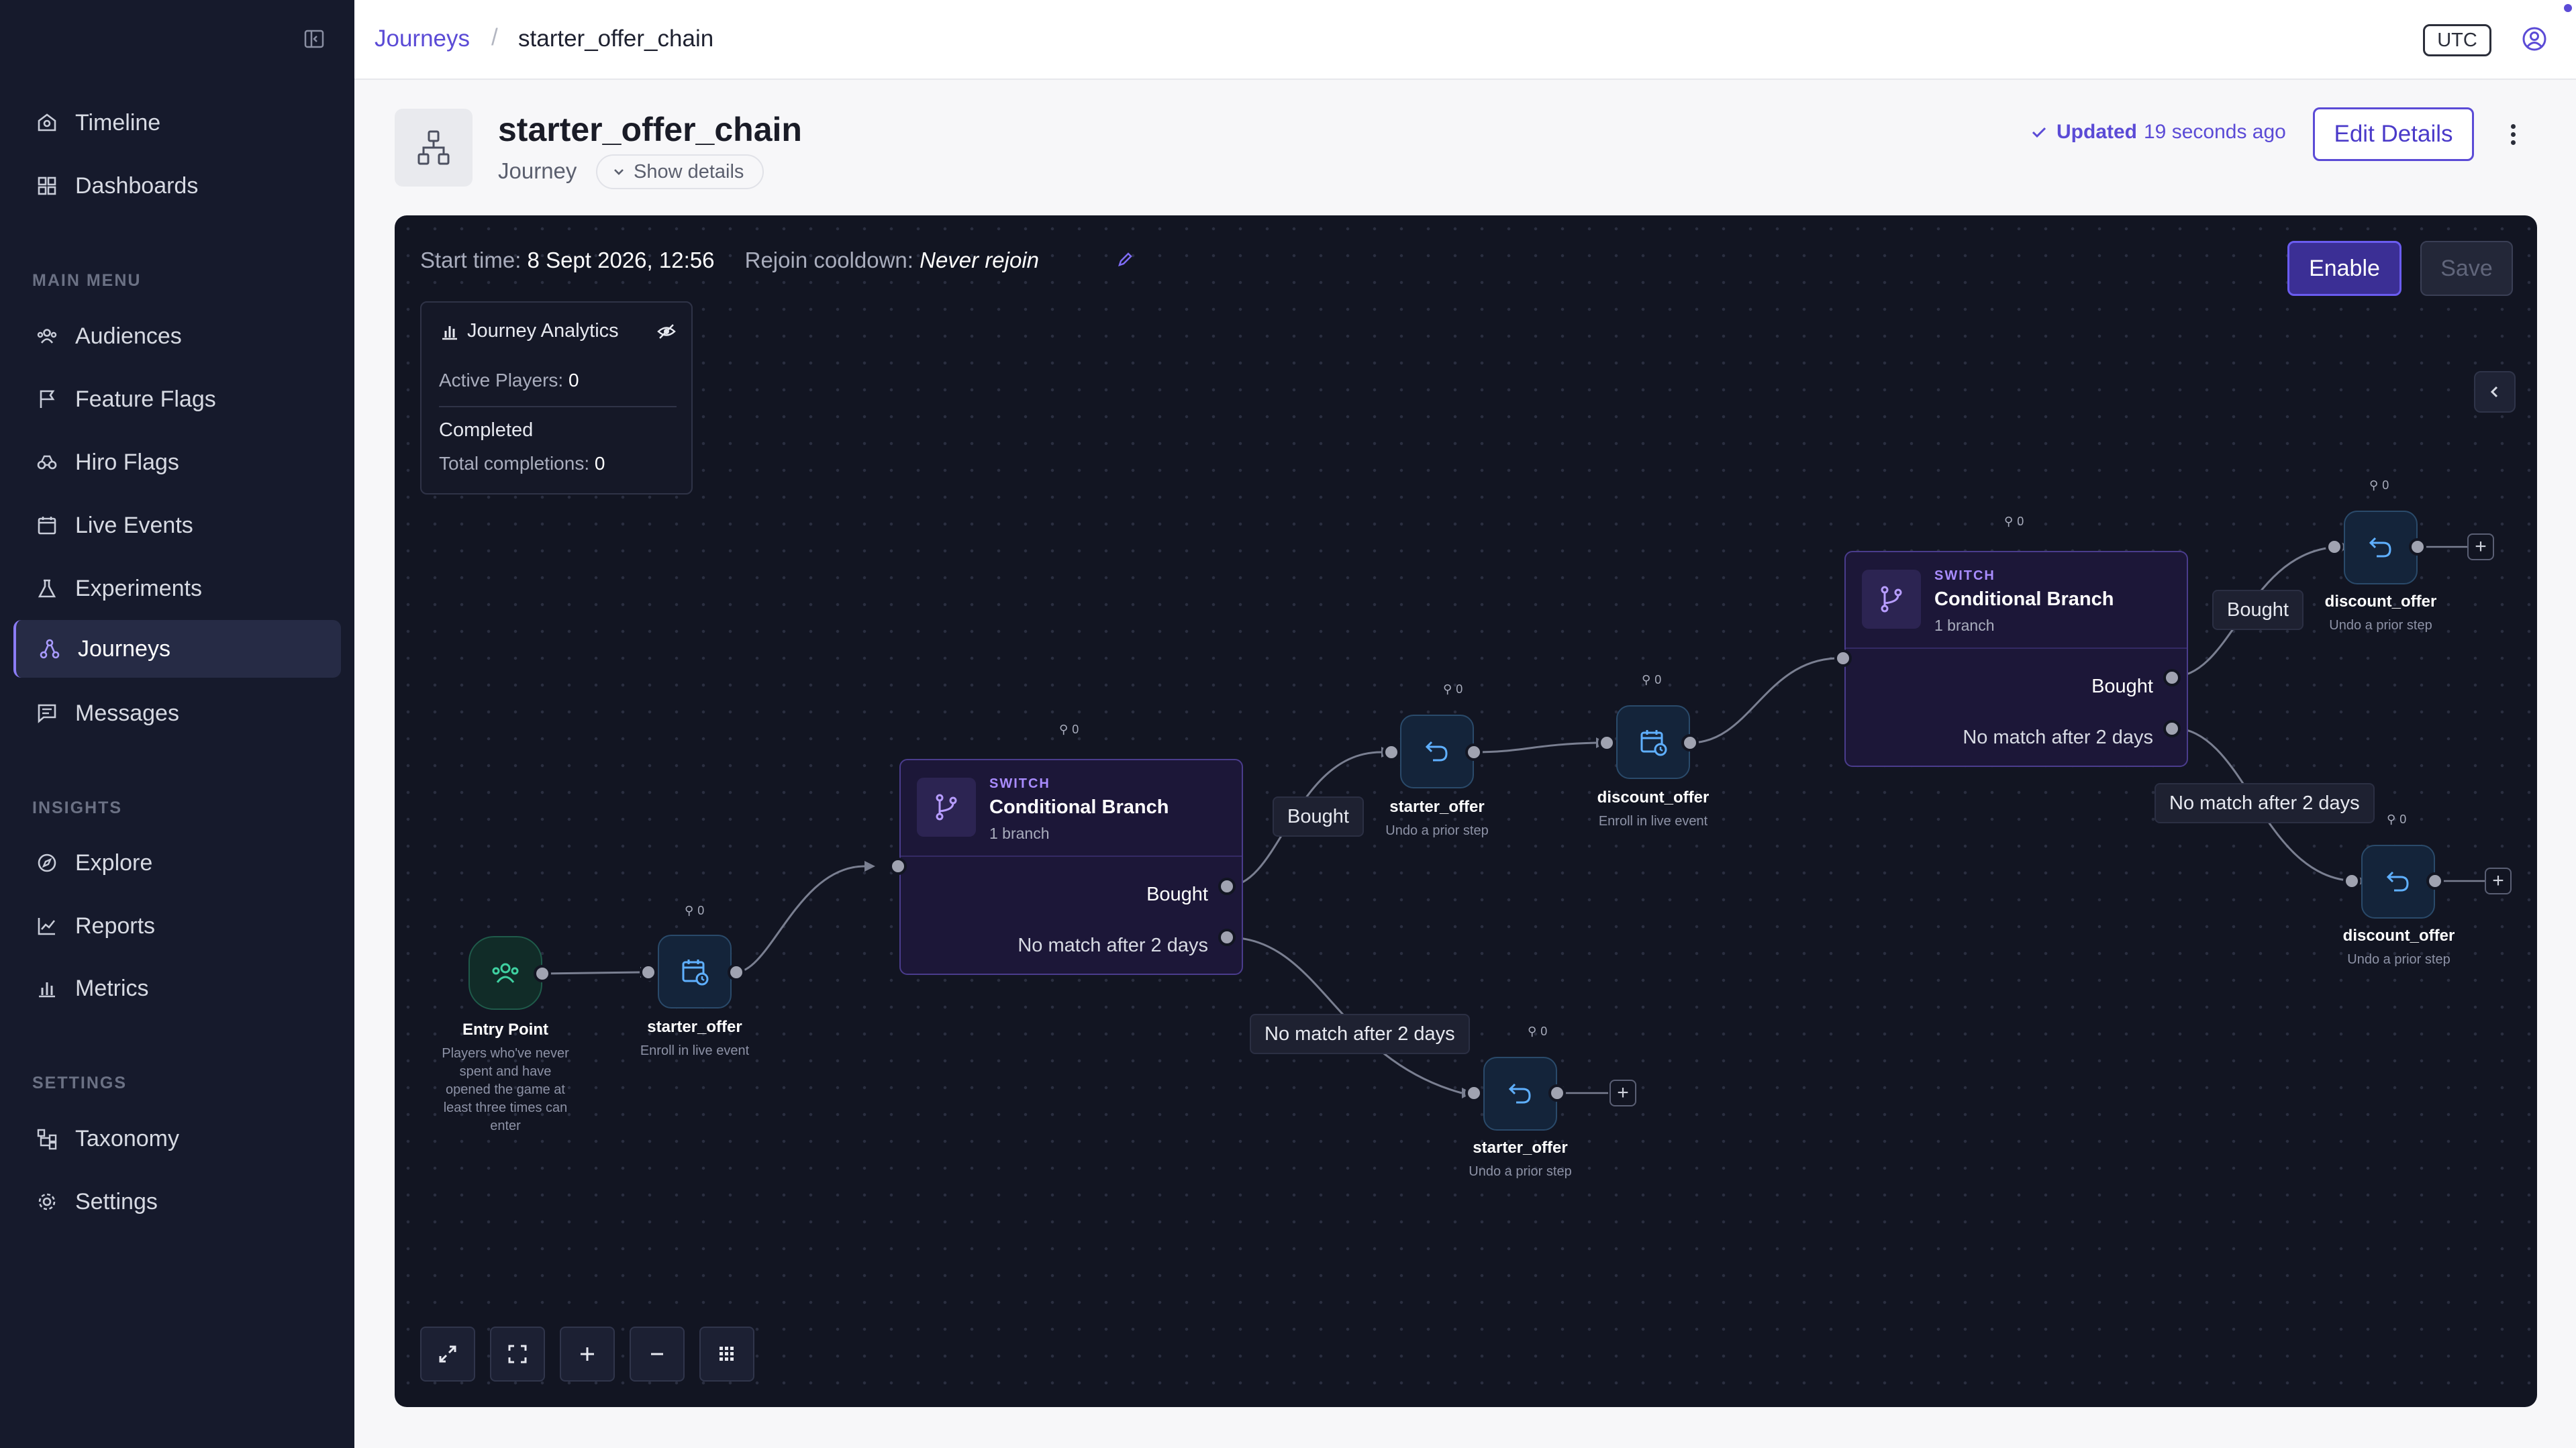 Image resolution: width=2576 pixels, height=1448 pixels. I want to click on zoom-in-icon, so click(587, 1354).